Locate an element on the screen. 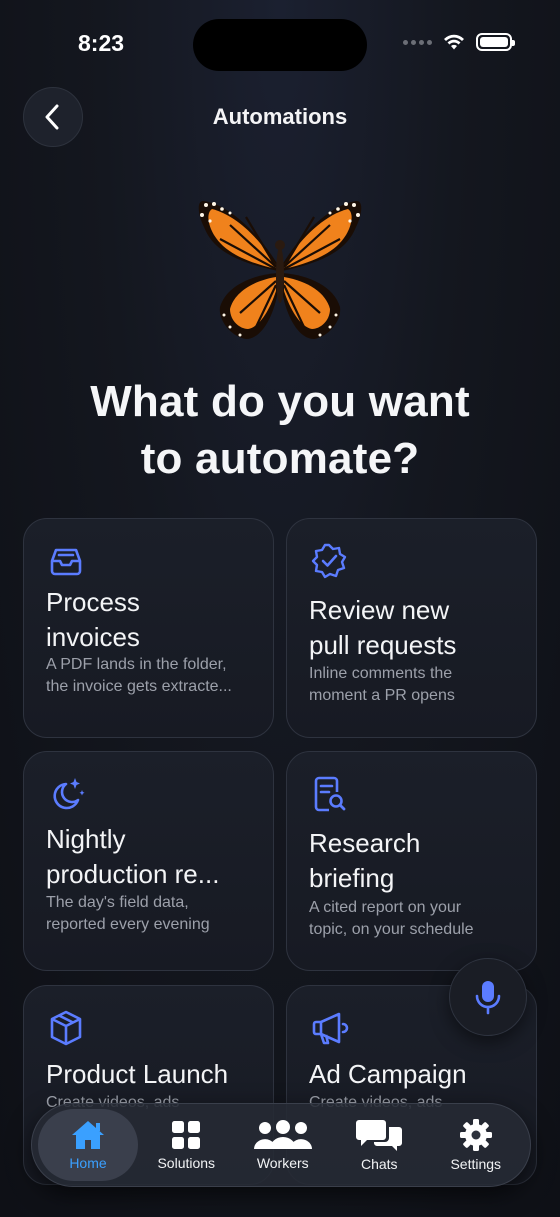 The width and height of the screenshot is (560, 1217). people-icon is located at coordinates (282, 1134).